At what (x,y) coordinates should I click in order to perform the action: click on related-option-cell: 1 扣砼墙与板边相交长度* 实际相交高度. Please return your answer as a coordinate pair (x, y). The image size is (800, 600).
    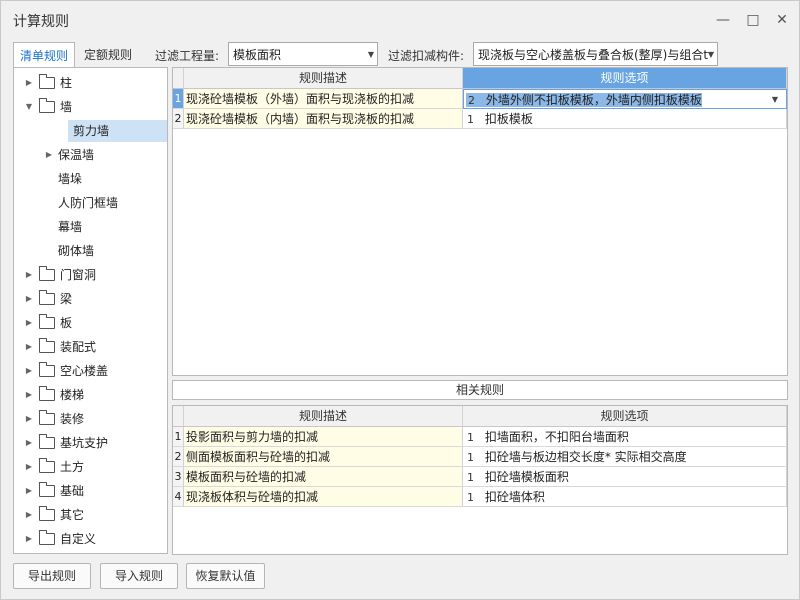
    Looking at the image, I should click on (625, 457).